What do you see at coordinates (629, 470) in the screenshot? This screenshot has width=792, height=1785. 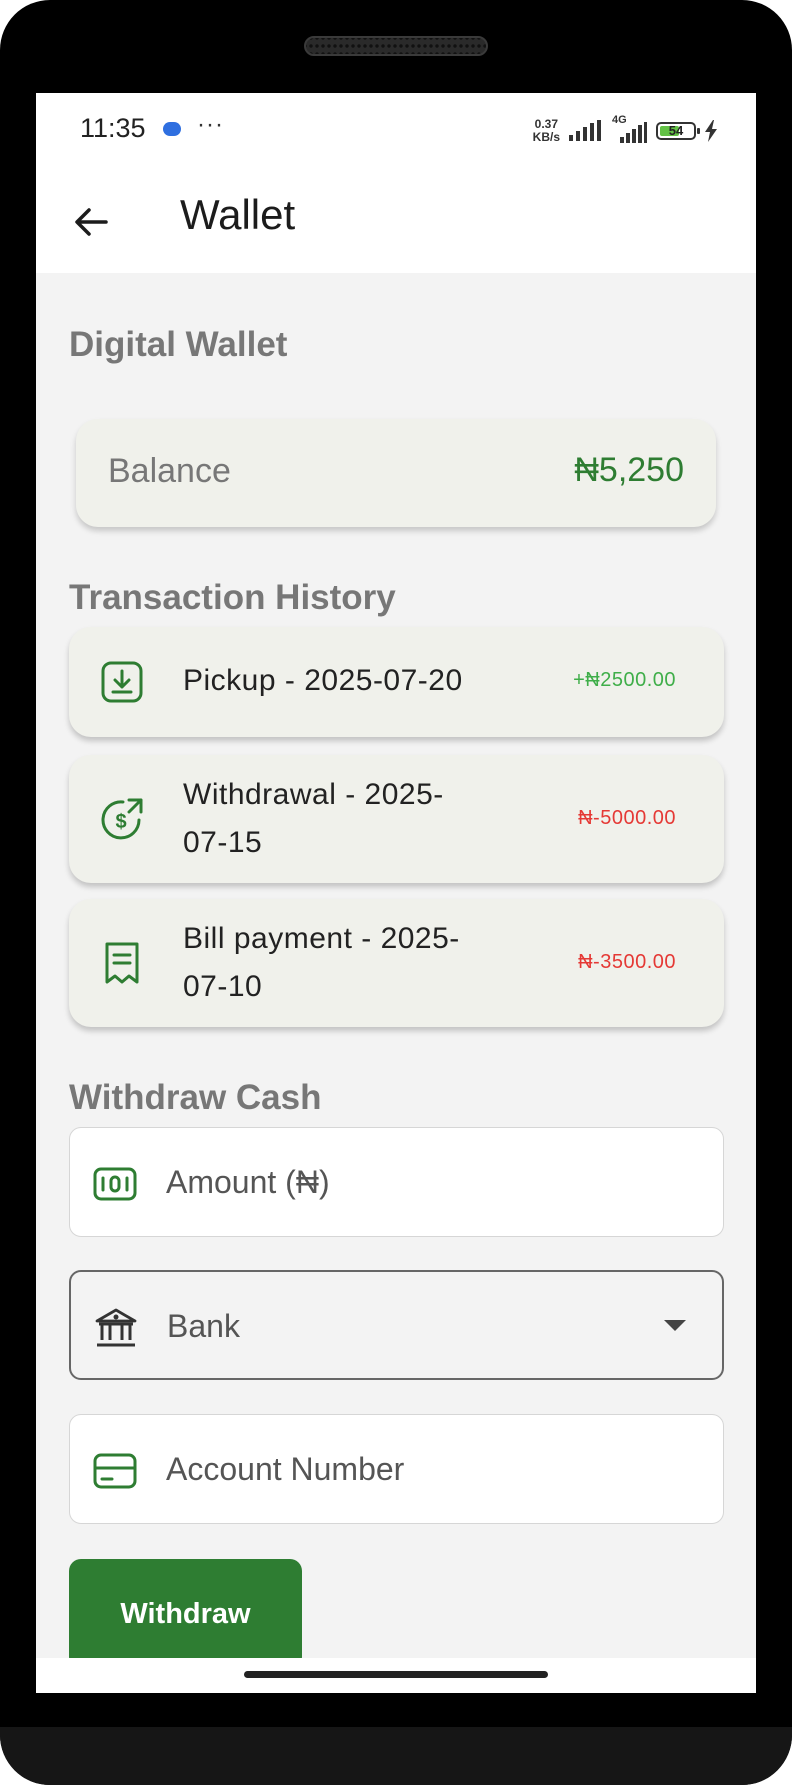 I see `balance-value: ₦5,250` at bounding box center [629, 470].